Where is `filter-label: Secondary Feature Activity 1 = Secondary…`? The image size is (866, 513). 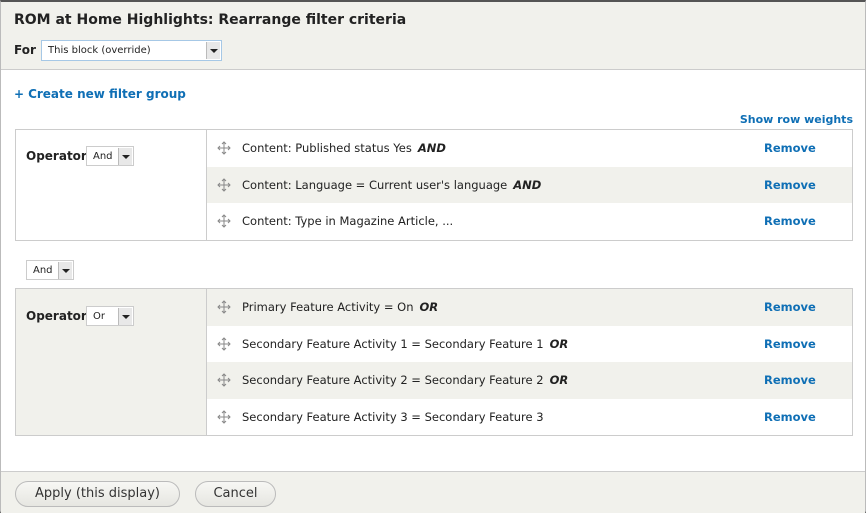 filter-label: Secondary Feature Activity 1 = Secondary… is located at coordinates (405, 344).